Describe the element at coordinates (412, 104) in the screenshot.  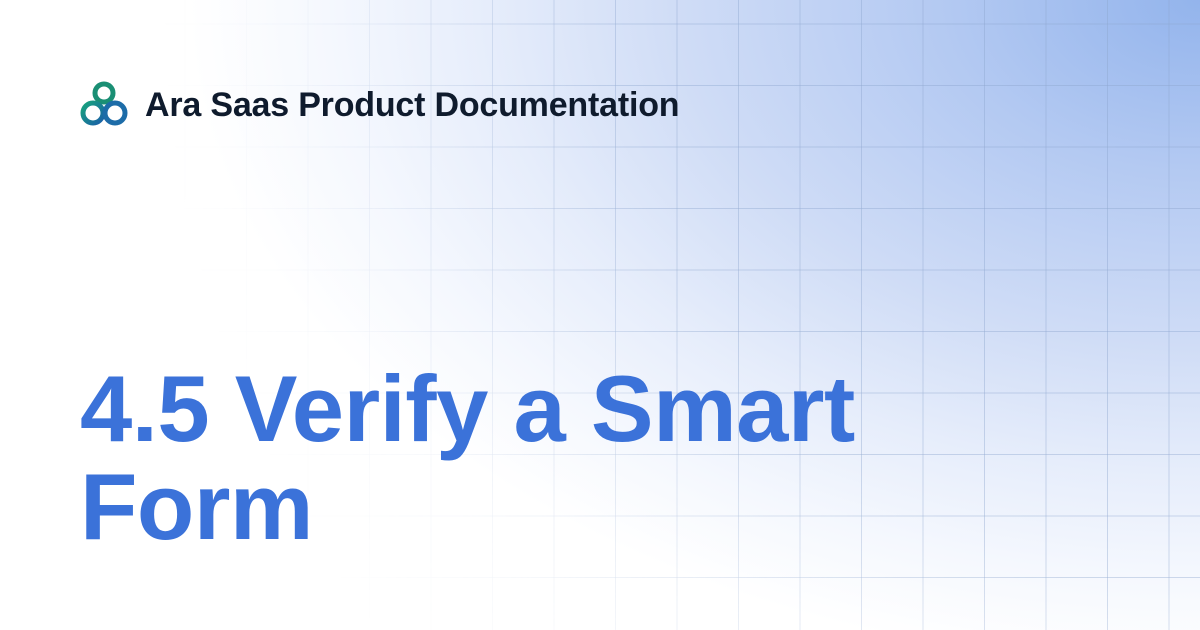
I see `brand-name: Ara Saas Product Documentation` at that location.